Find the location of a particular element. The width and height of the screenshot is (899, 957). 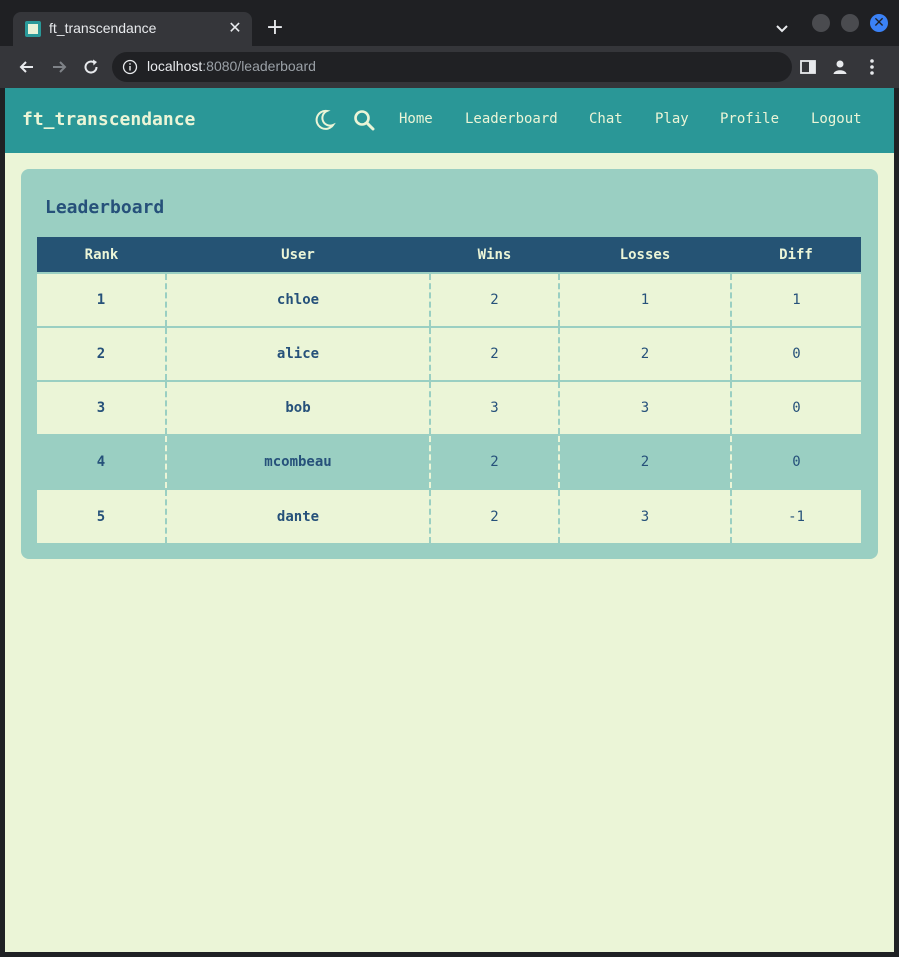

close-tab-icon: ✕ is located at coordinates (235, 28).